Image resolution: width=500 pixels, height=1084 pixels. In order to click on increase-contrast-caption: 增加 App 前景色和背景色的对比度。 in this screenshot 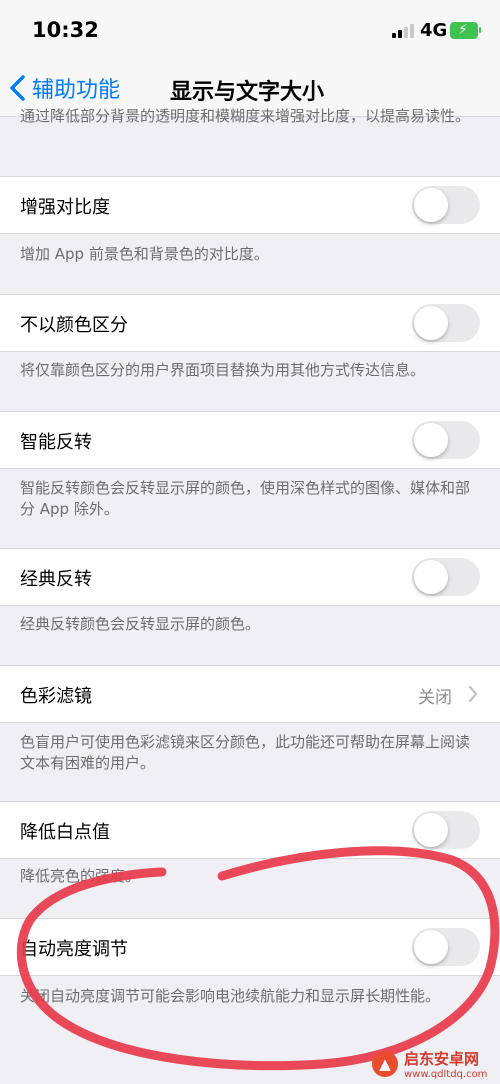, I will do `click(144, 254)`.